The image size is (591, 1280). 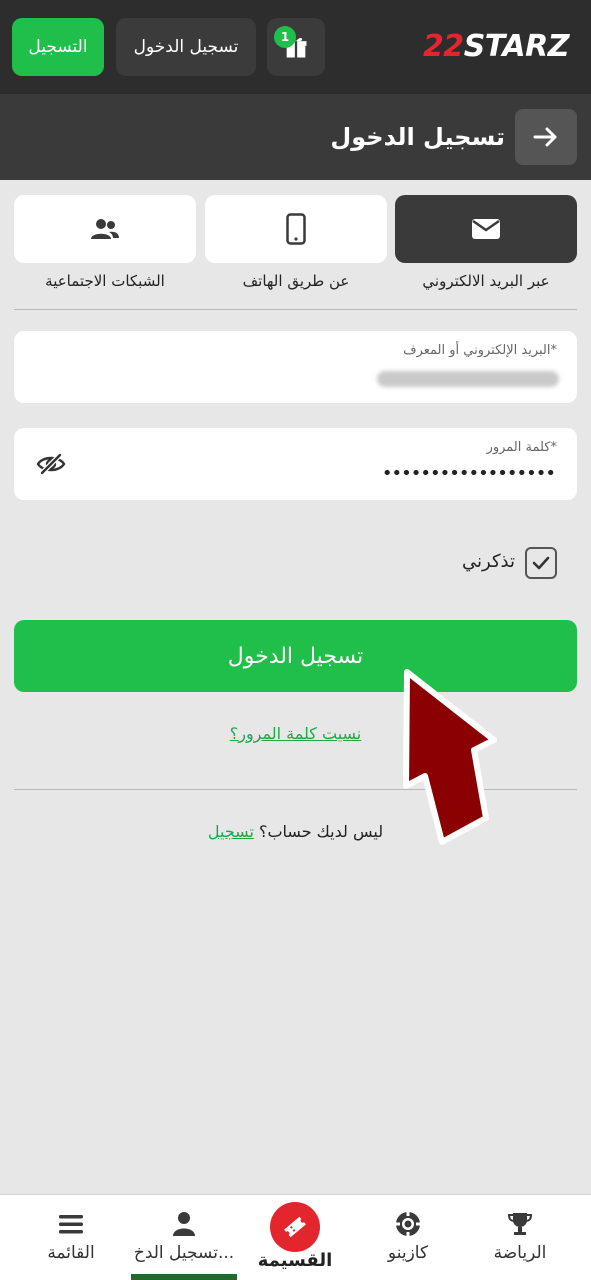 I want to click on toggle-password-visibility, so click(x=51, y=464).